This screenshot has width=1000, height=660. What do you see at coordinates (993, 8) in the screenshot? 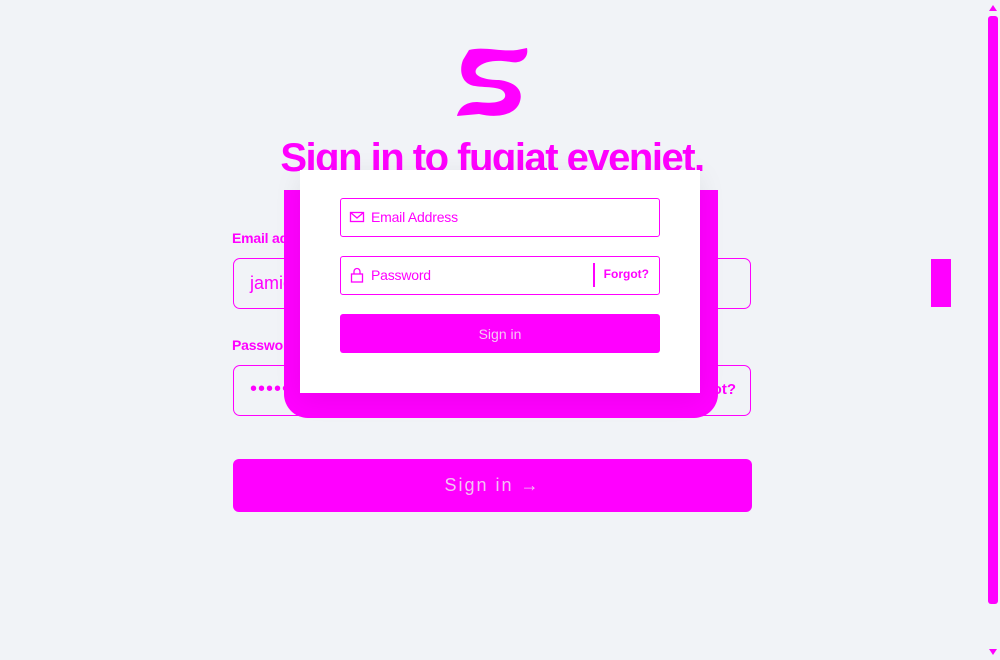
I see `scroll-up-arrow-icon` at bounding box center [993, 8].